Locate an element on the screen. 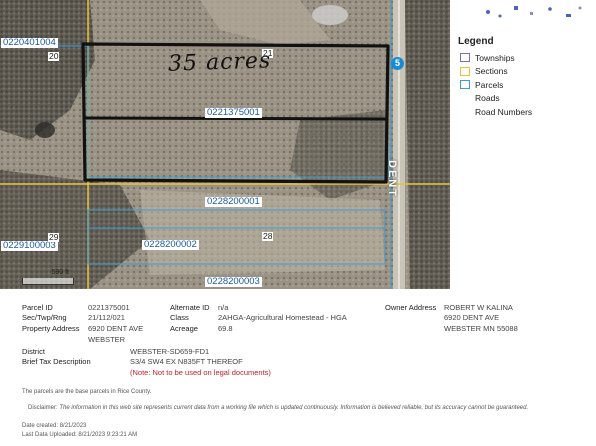 The width and height of the screenshot is (596, 446). road-name-label: DENT is located at coordinates (392, 179).